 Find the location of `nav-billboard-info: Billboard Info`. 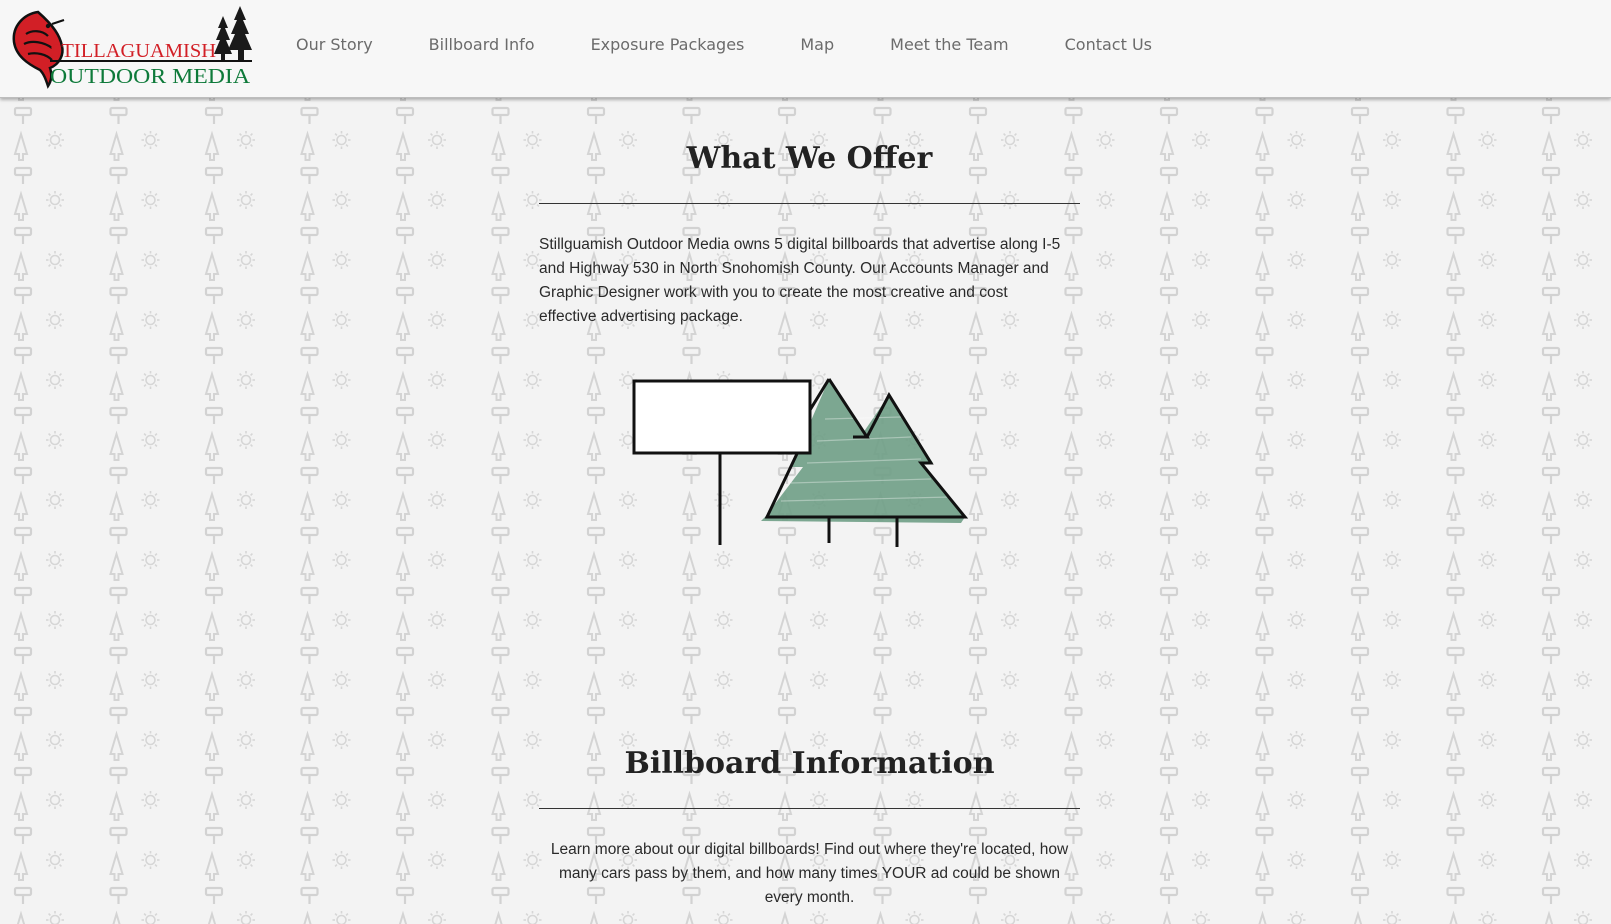

nav-billboard-info: Billboard Info is located at coordinates (482, 44).